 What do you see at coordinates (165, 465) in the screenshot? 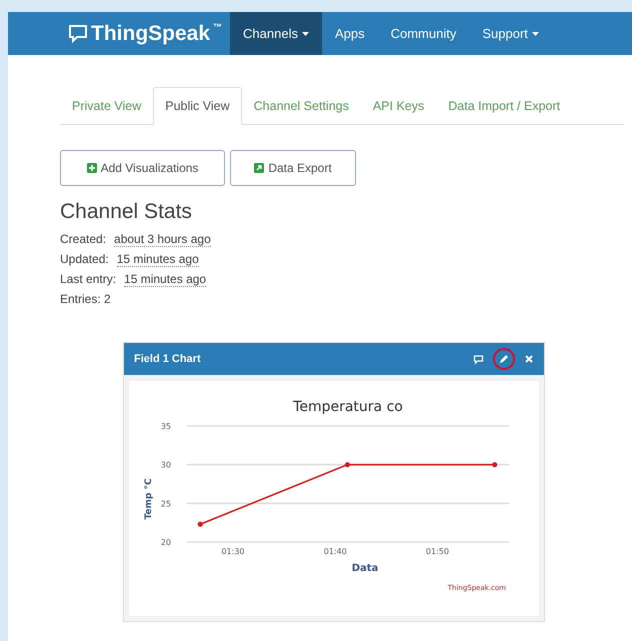
I see `y-tick-label: 30` at bounding box center [165, 465].